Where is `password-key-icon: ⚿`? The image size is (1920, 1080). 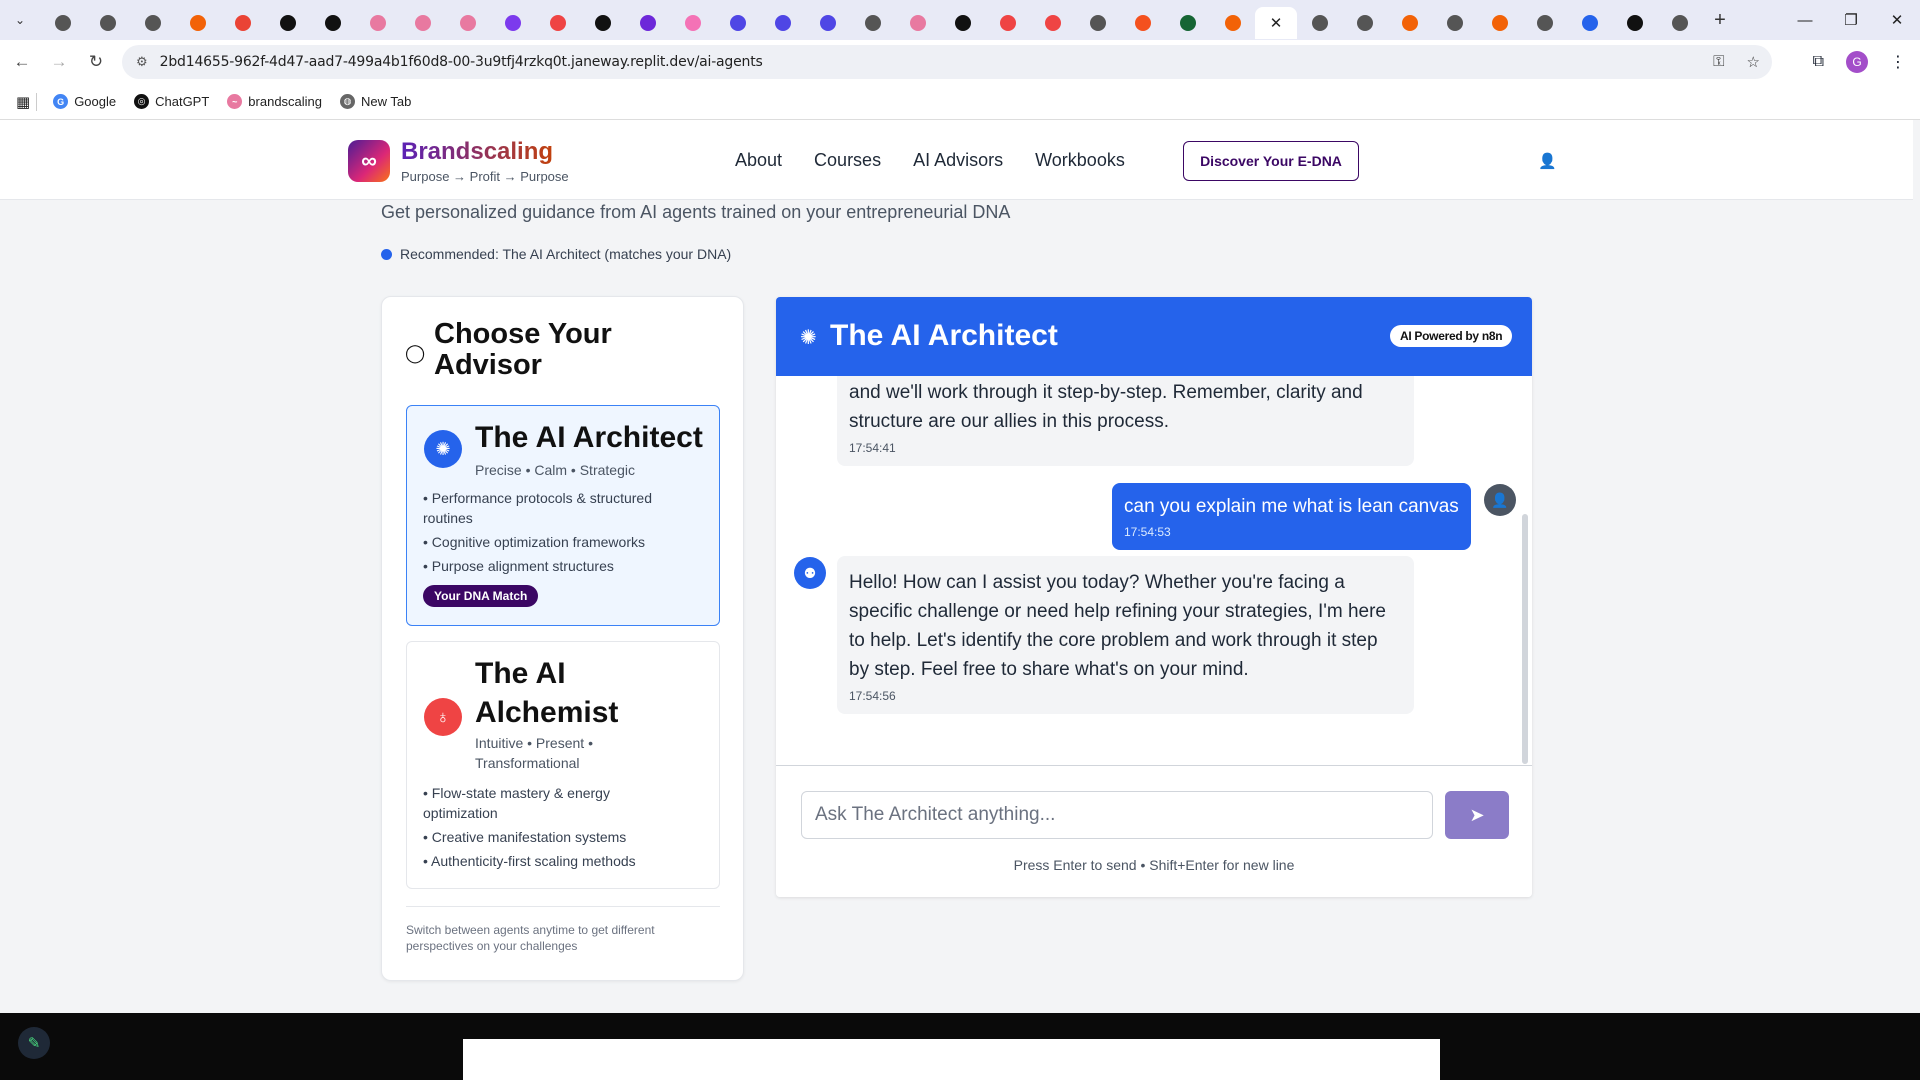 password-key-icon: ⚿ is located at coordinates (1718, 62).